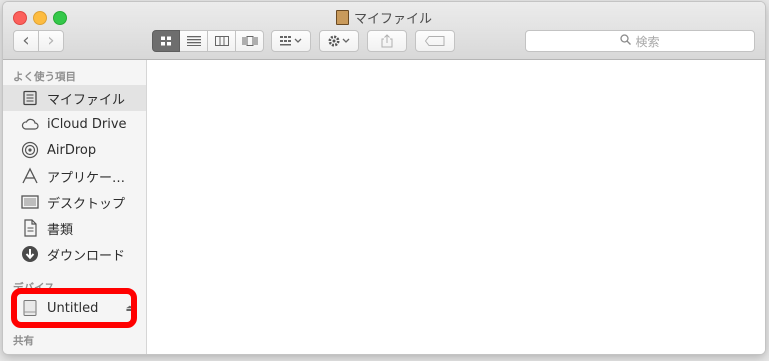 This screenshot has height=361, width=769. Describe the element at coordinates (86, 100) in the screenshot. I see `sidebar-item-label: マイファイル` at that location.